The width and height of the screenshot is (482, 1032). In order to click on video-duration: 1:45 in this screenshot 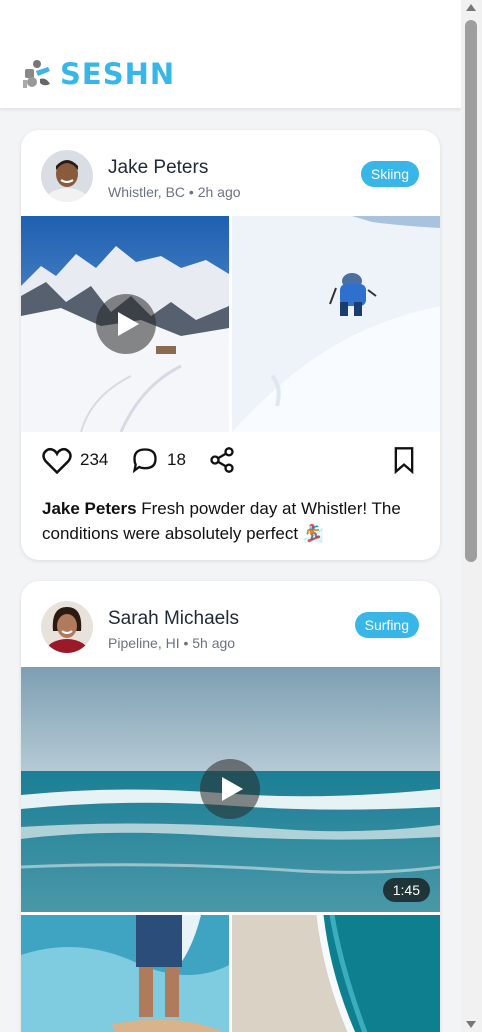, I will do `click(406, 890)`.